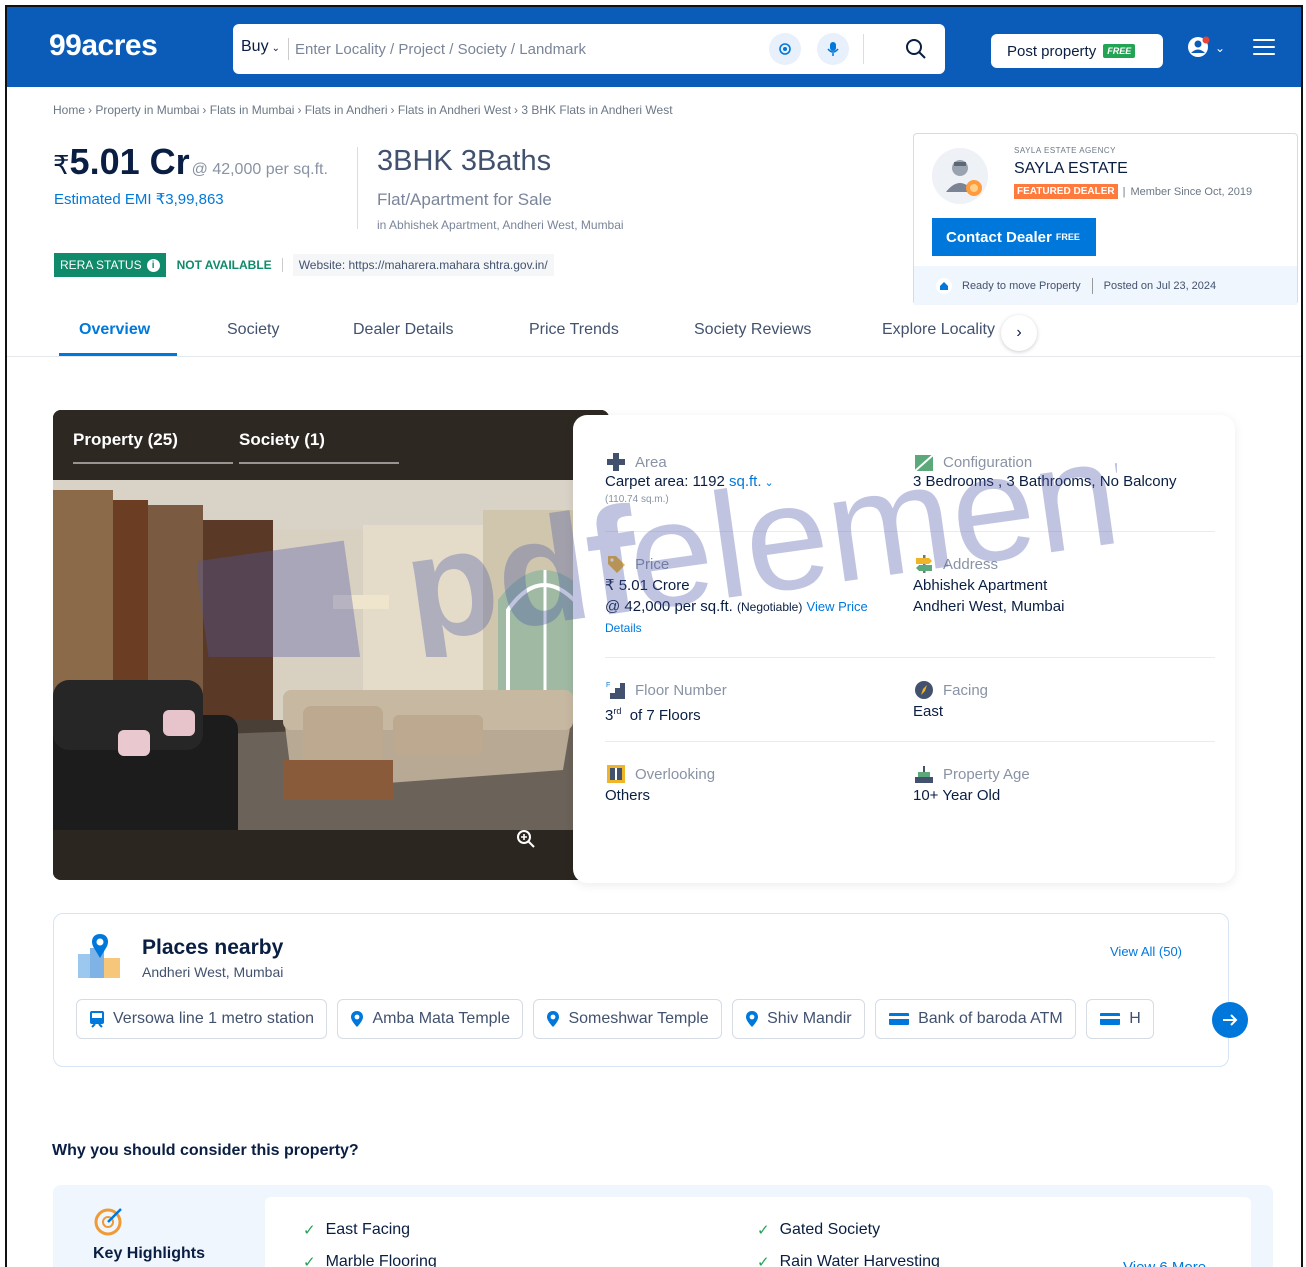 This screenshot has width=1306, height=1267. What do you see at coordinates (1174, 1263) in the screenshot?
I see `view-more-link: View 6 More →` at bounding box center [1174, 1263].